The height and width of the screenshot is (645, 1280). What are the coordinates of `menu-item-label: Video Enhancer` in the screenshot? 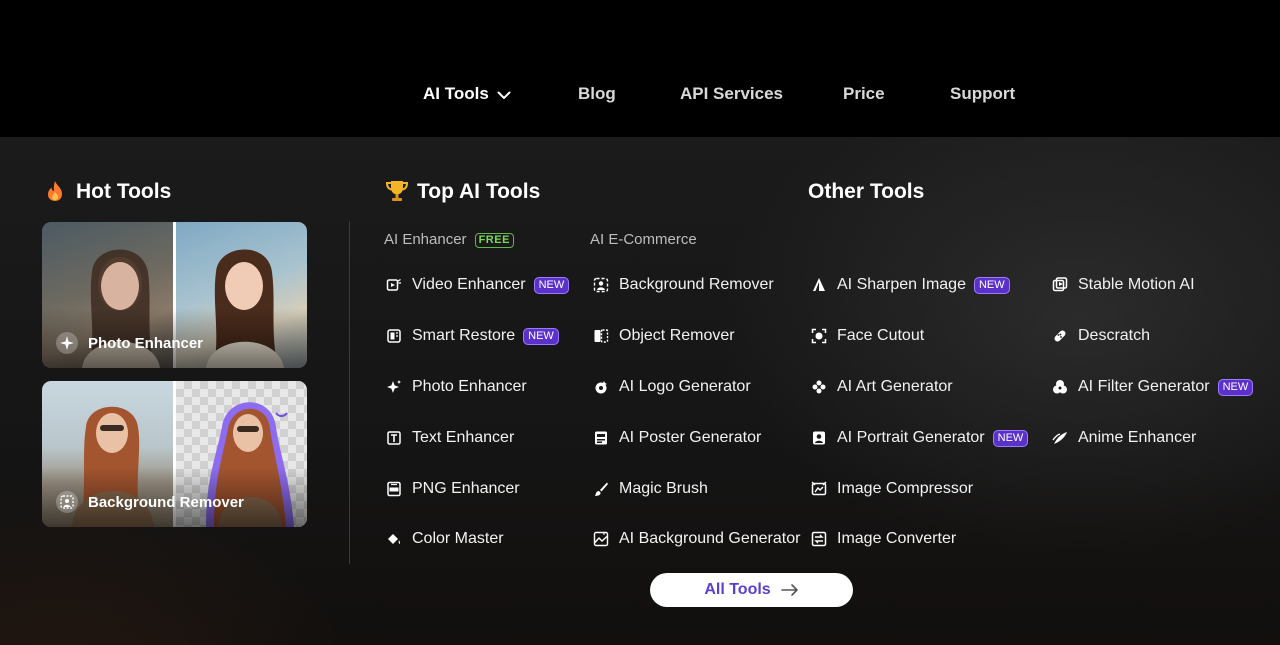 It's located at (469, 284).